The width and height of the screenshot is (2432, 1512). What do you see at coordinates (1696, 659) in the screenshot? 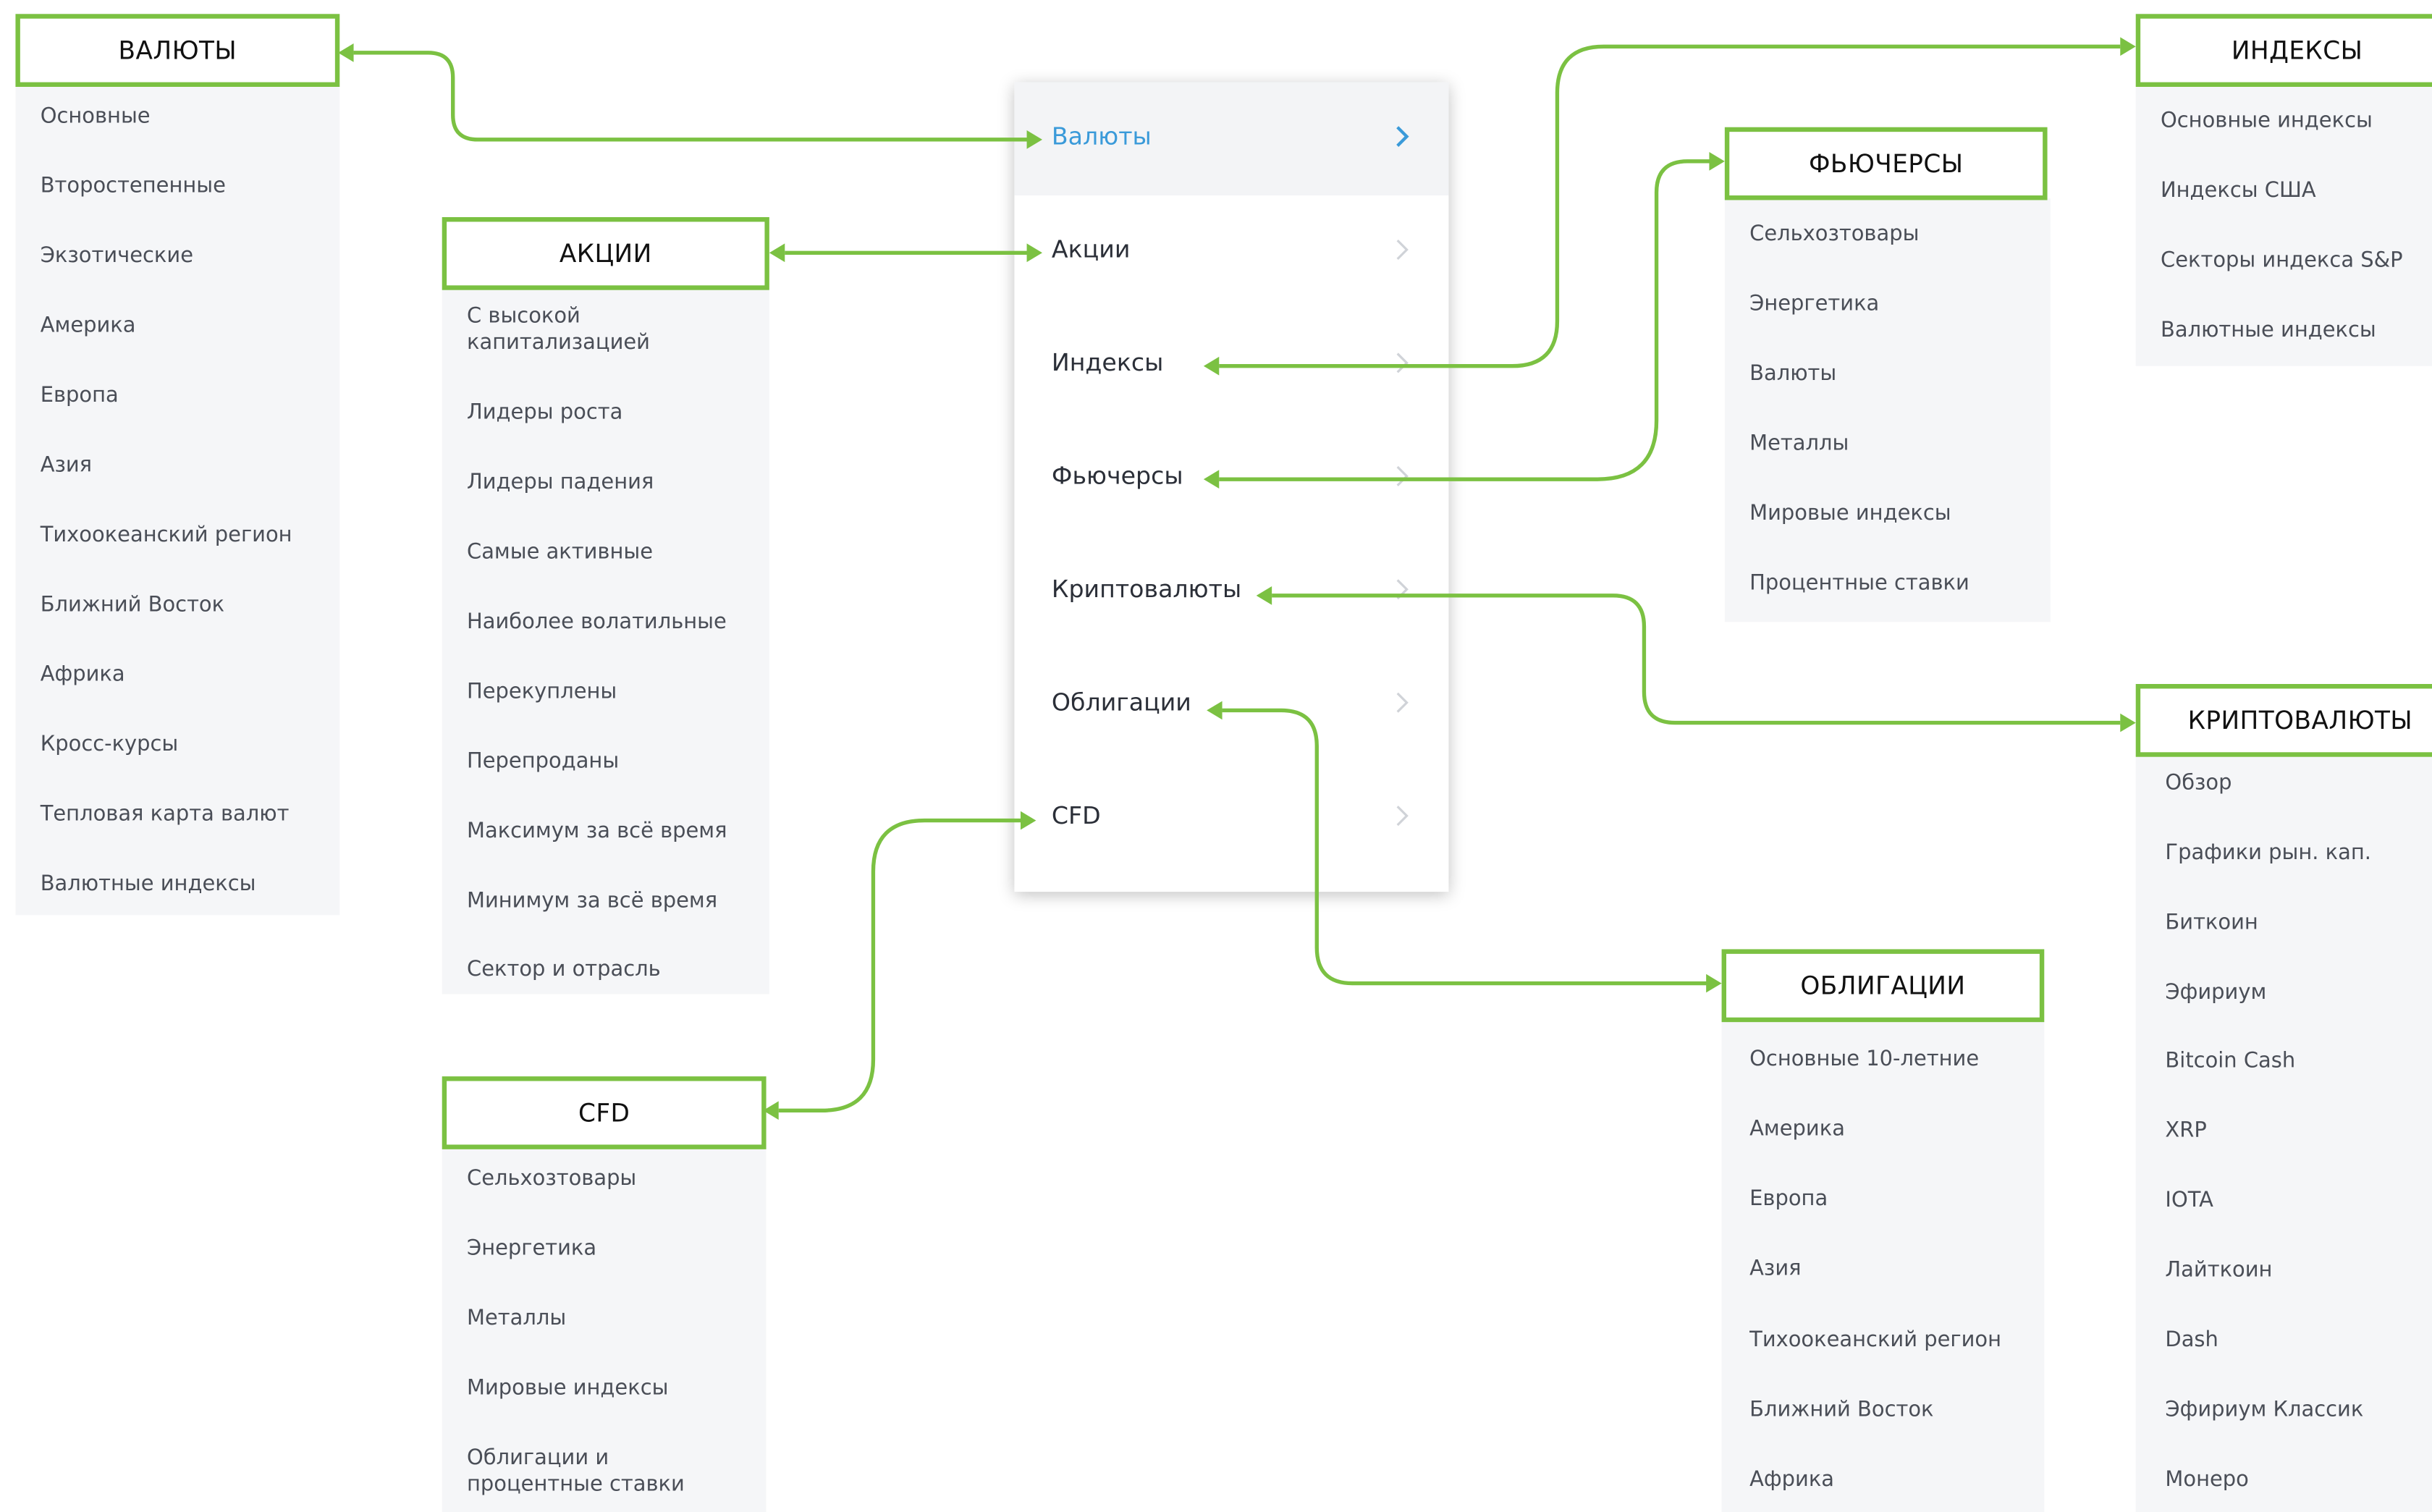
I see `connector-crypto` at bounding box center [1696, 659].